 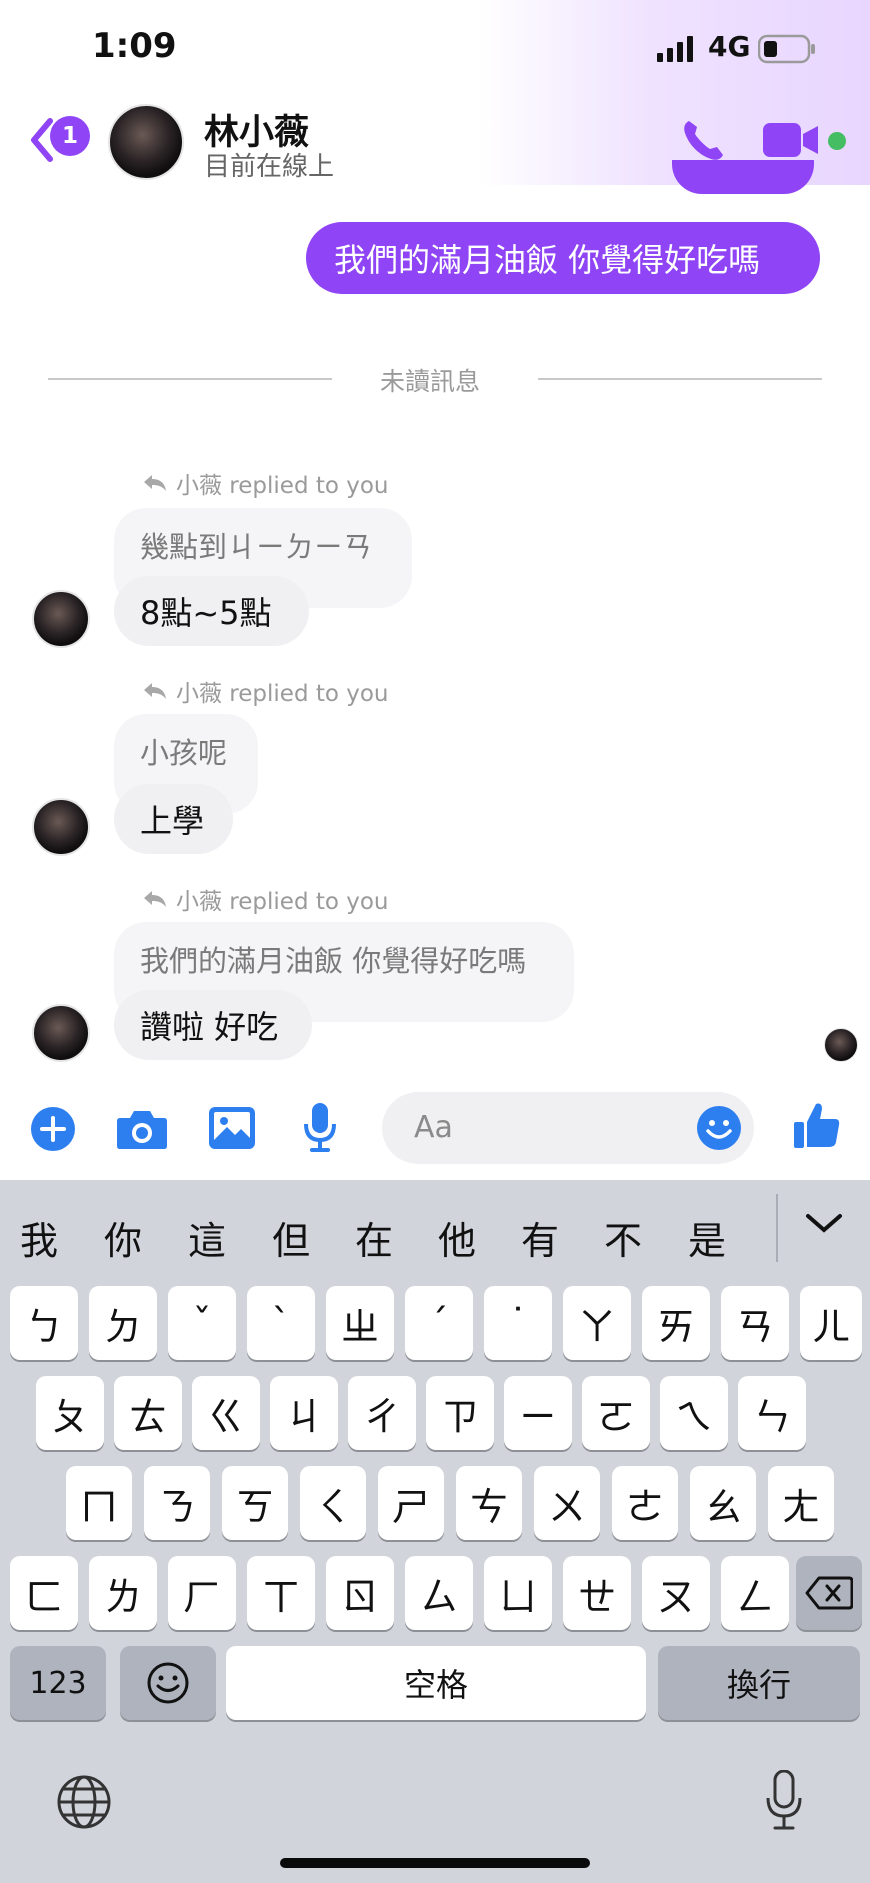 I want to click on key: ㄗ, so click(x=460, y=1413).